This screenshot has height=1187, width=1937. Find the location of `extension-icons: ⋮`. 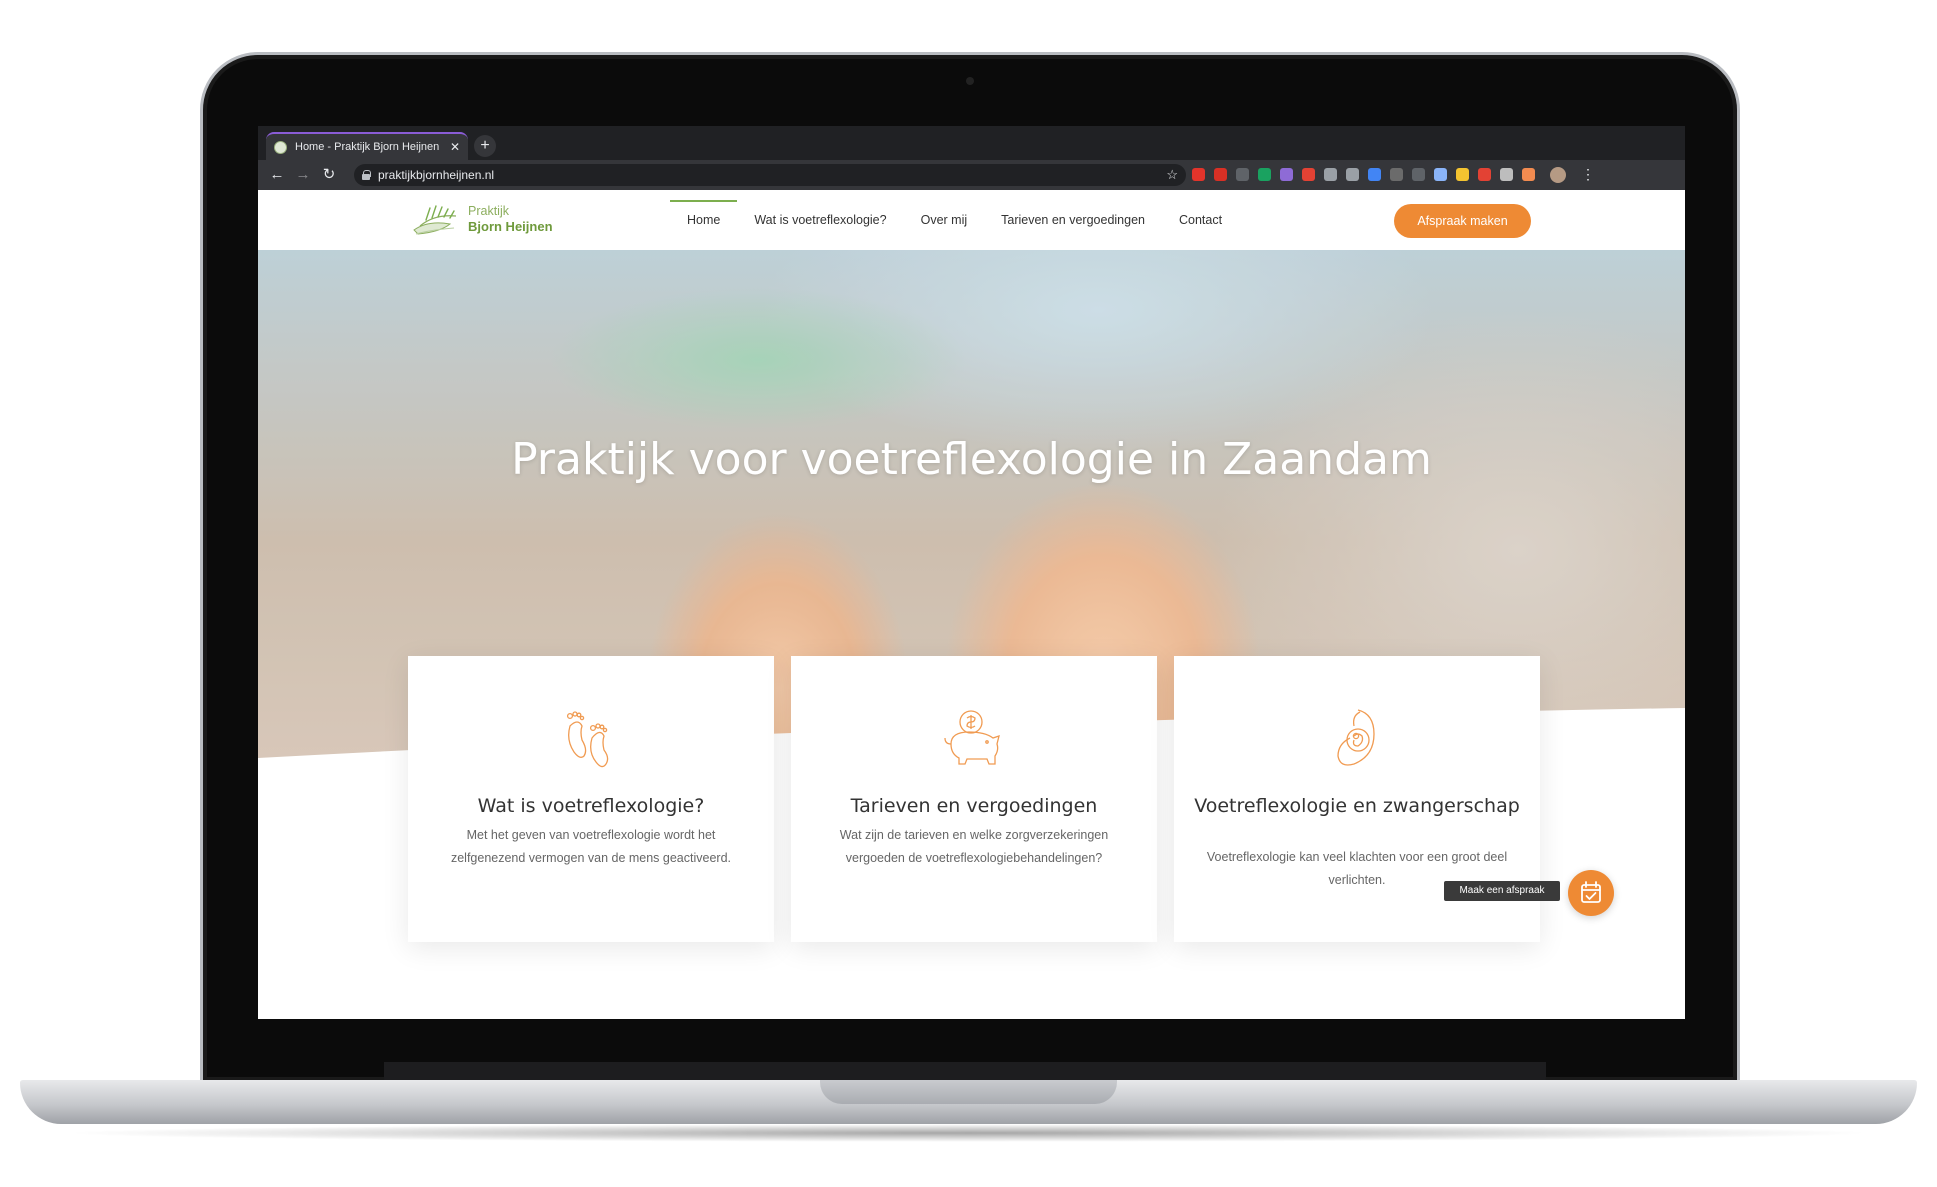

extension-icons: ⋮ is located at coordinates (1393, 174).